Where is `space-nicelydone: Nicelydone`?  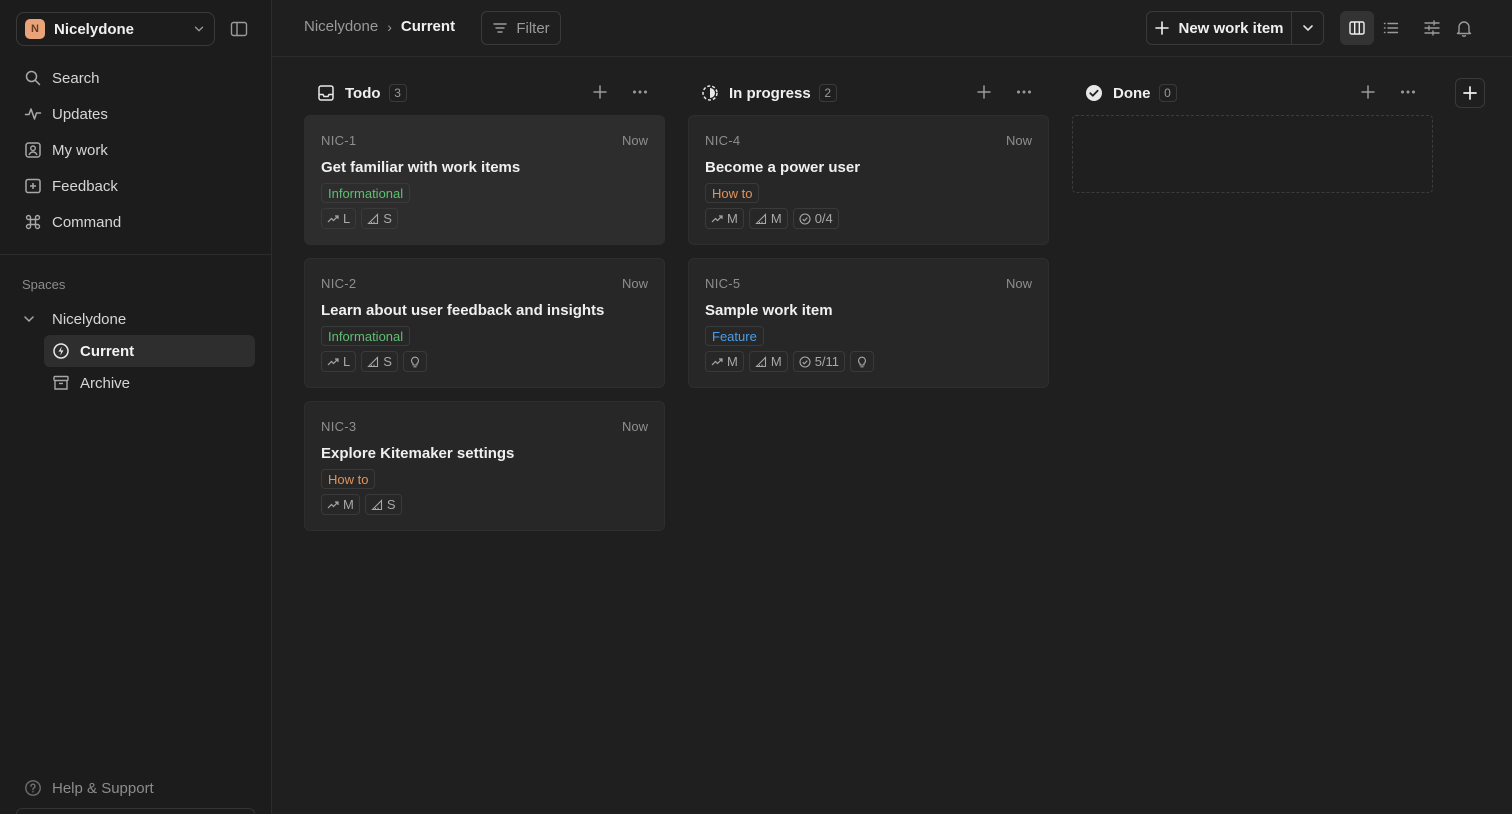 space-nicelydone: Nicelydone is located at coordinates (74, 319).